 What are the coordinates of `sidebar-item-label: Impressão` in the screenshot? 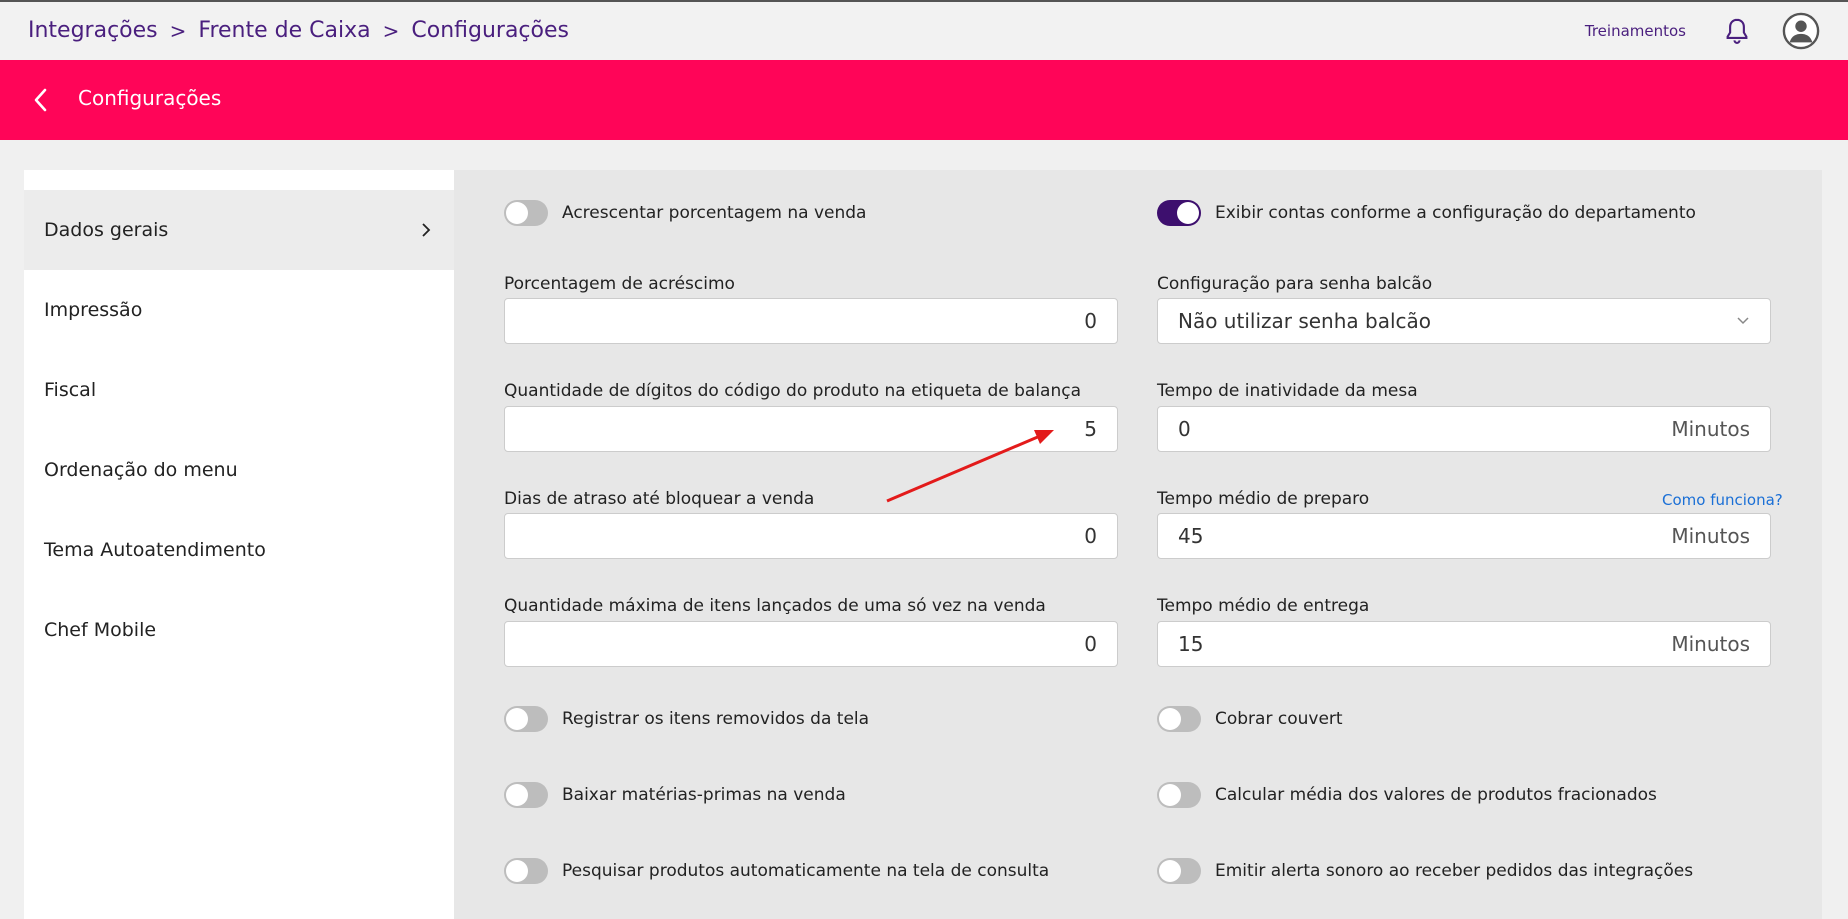 It's located at (93, 310).